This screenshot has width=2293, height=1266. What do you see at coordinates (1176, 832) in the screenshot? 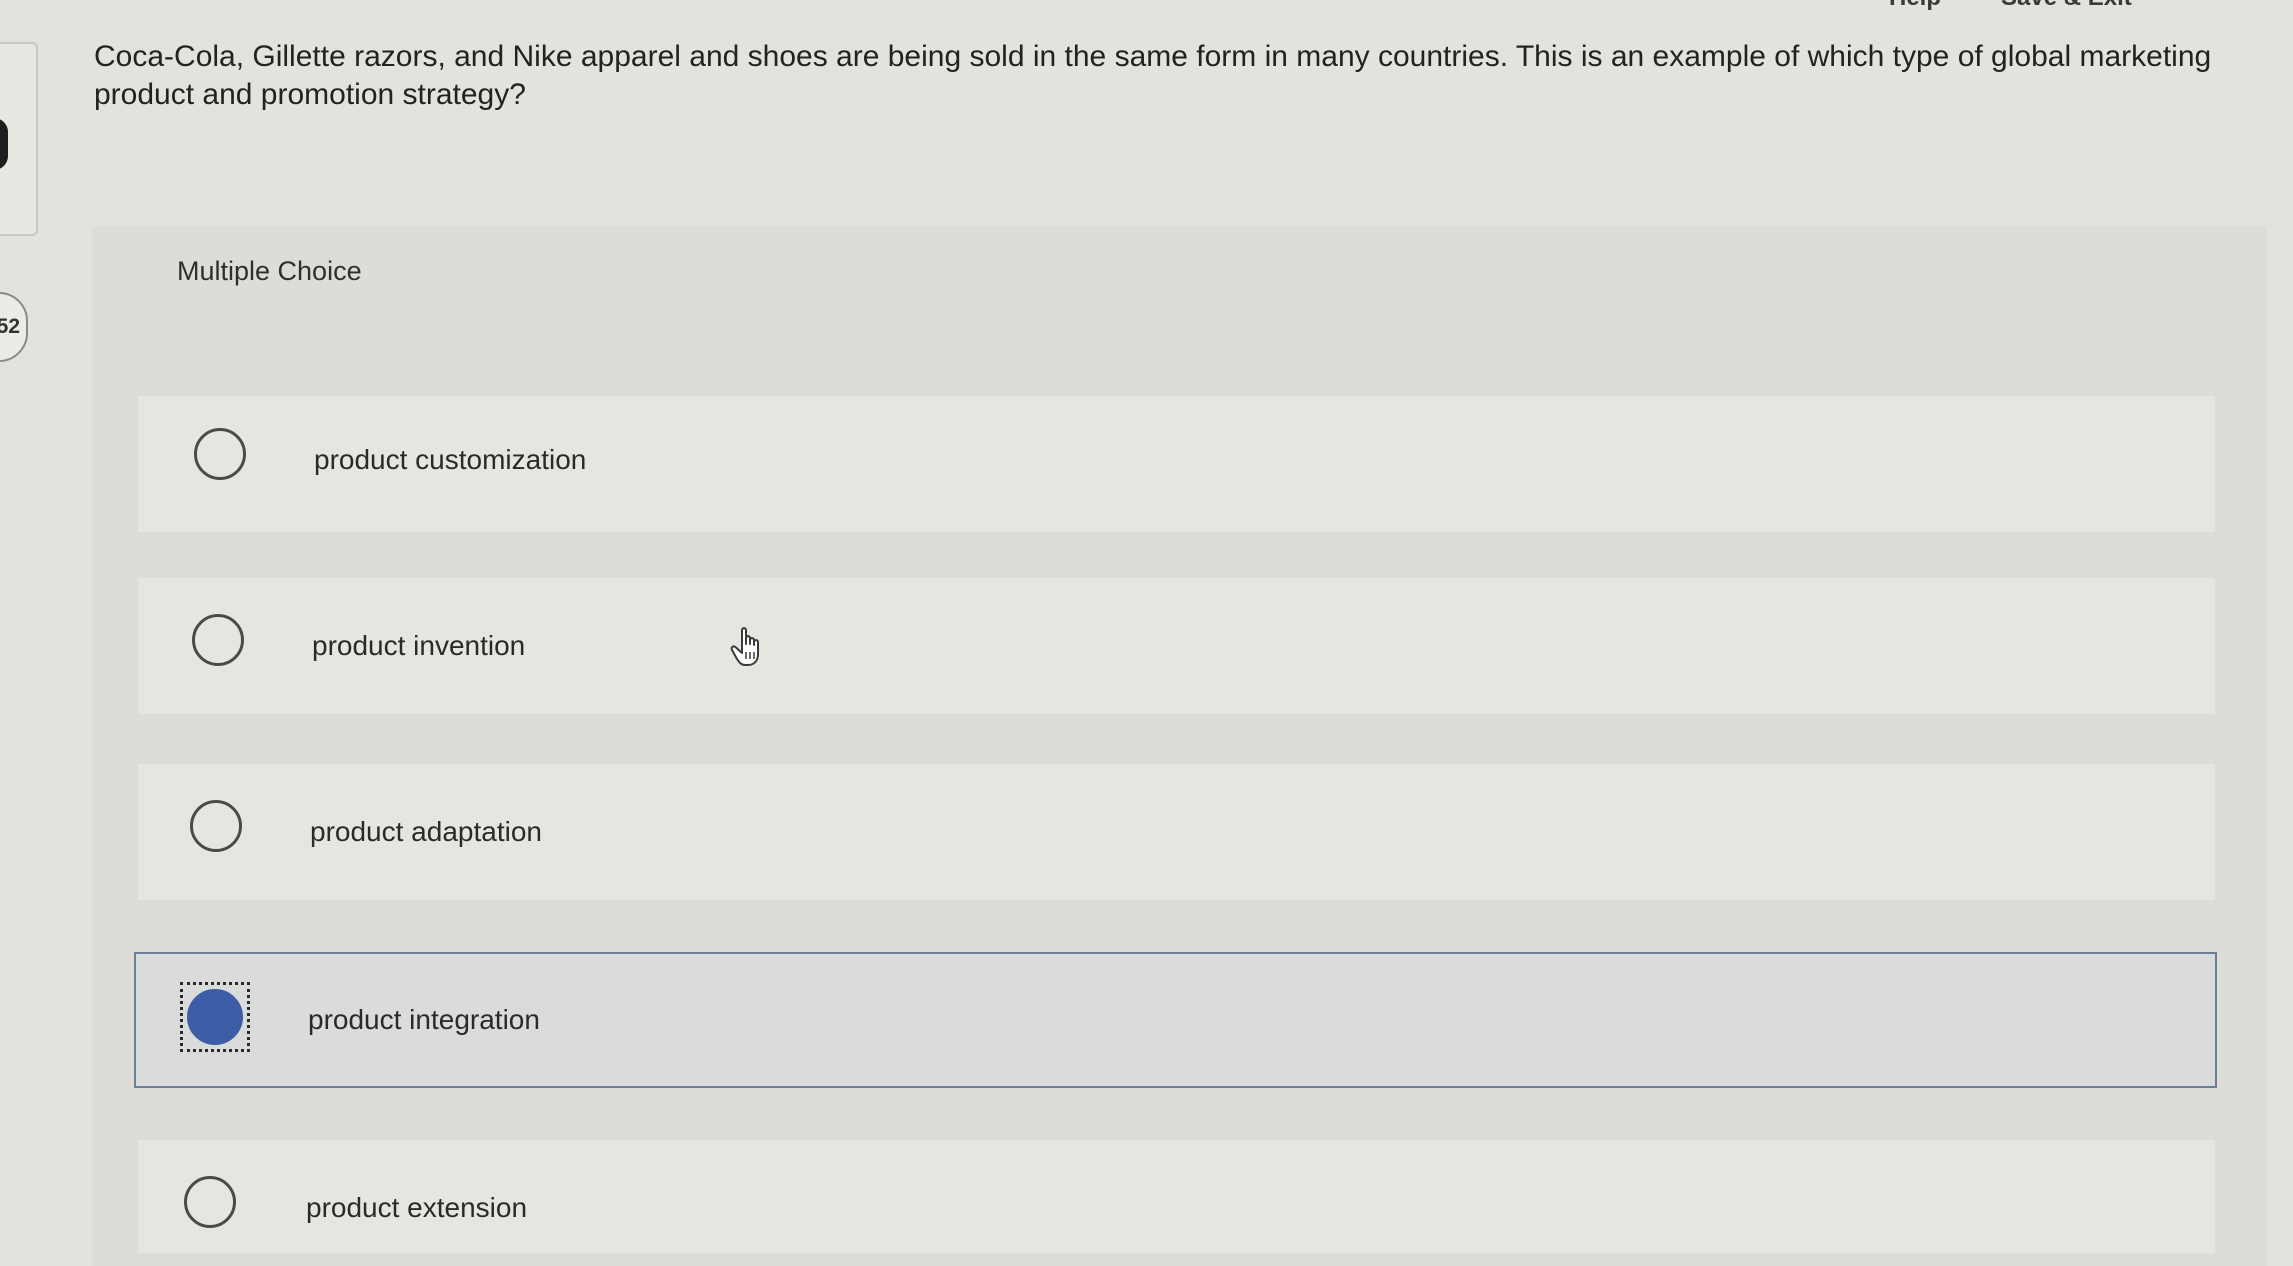
I see `option-product-adaptation: product adaptation` at bounding box center [1176, 832].